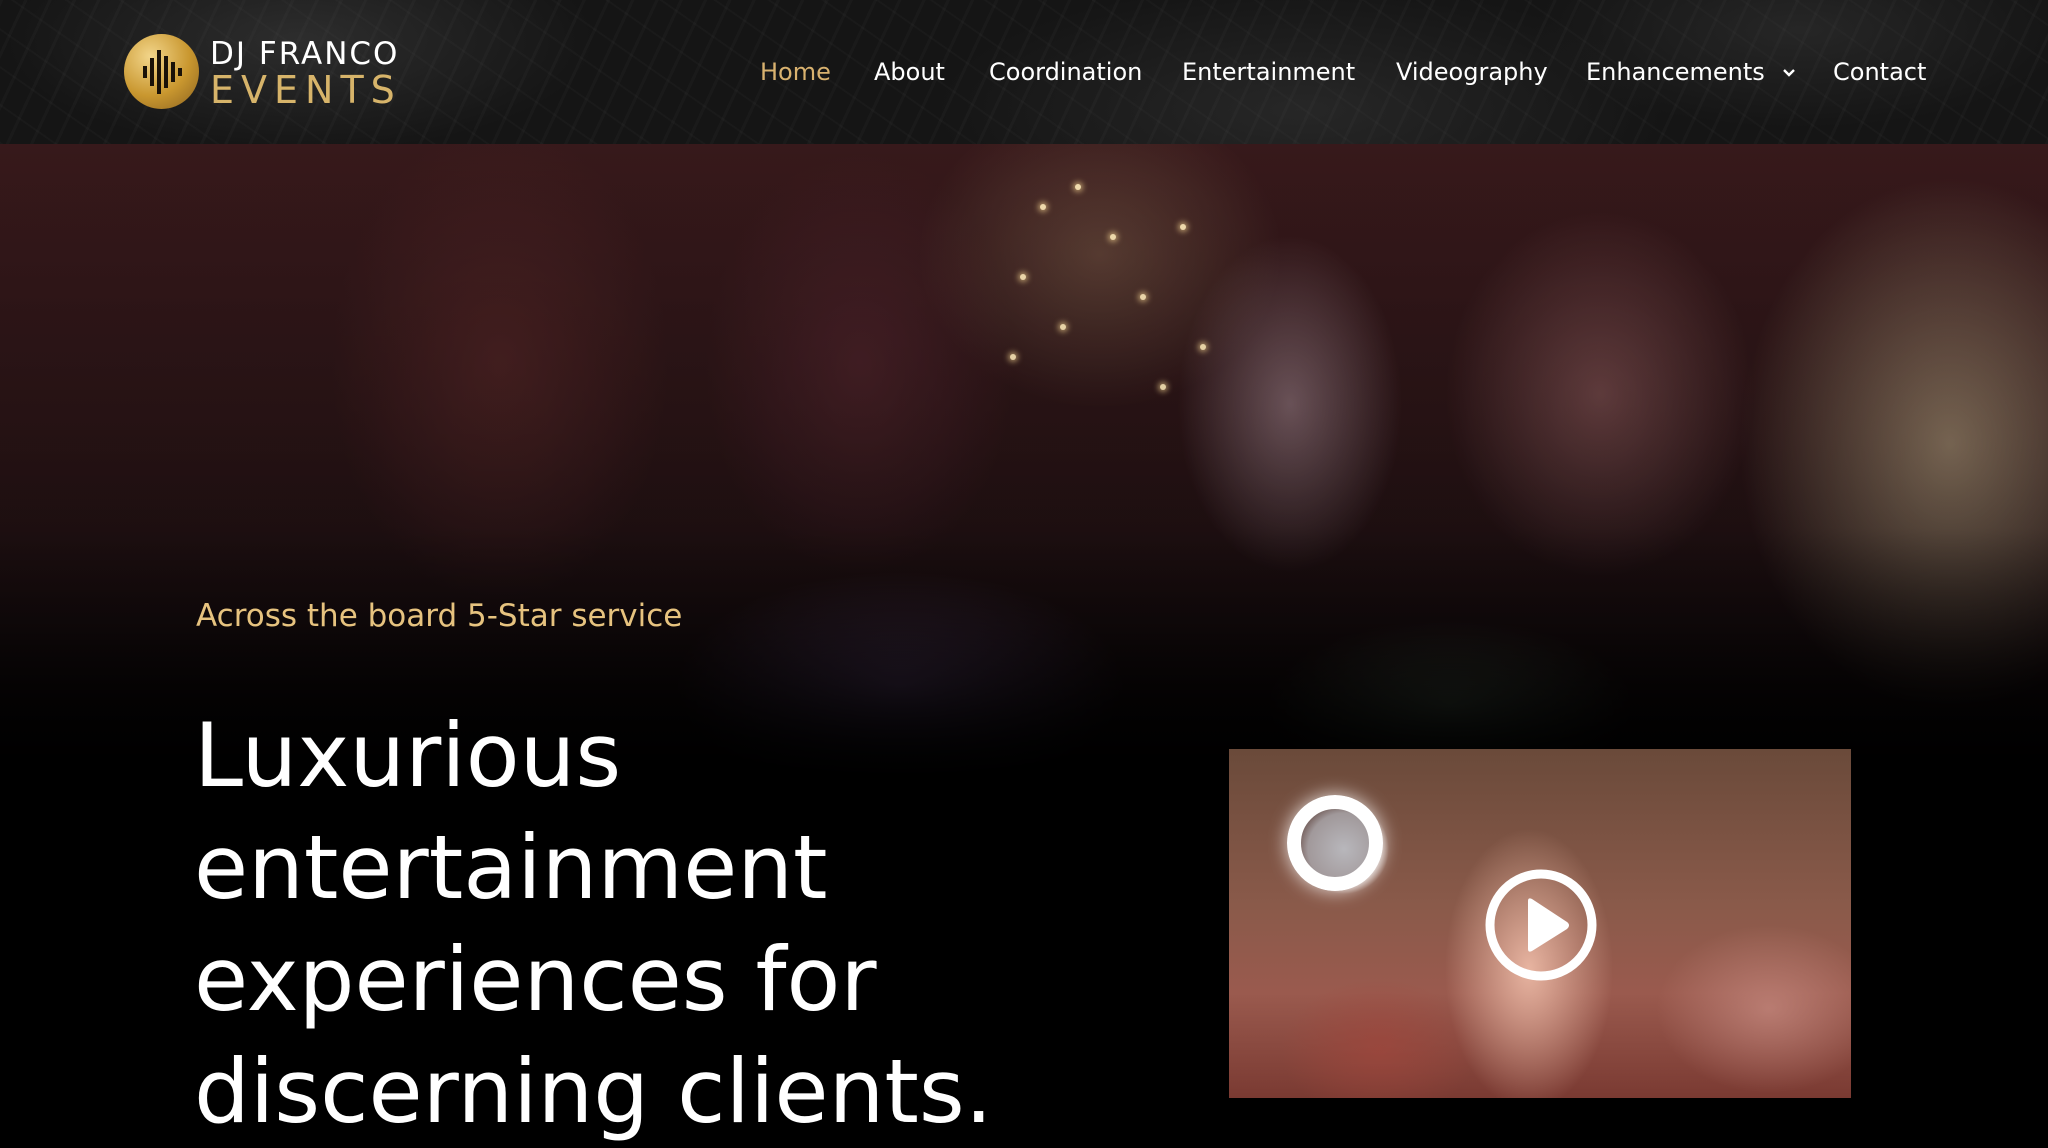 The image size is (2048, 1148). Describe the element at coordinates (408, 755) in the screenshot. I see `headline-line: Luxurious` at that location.